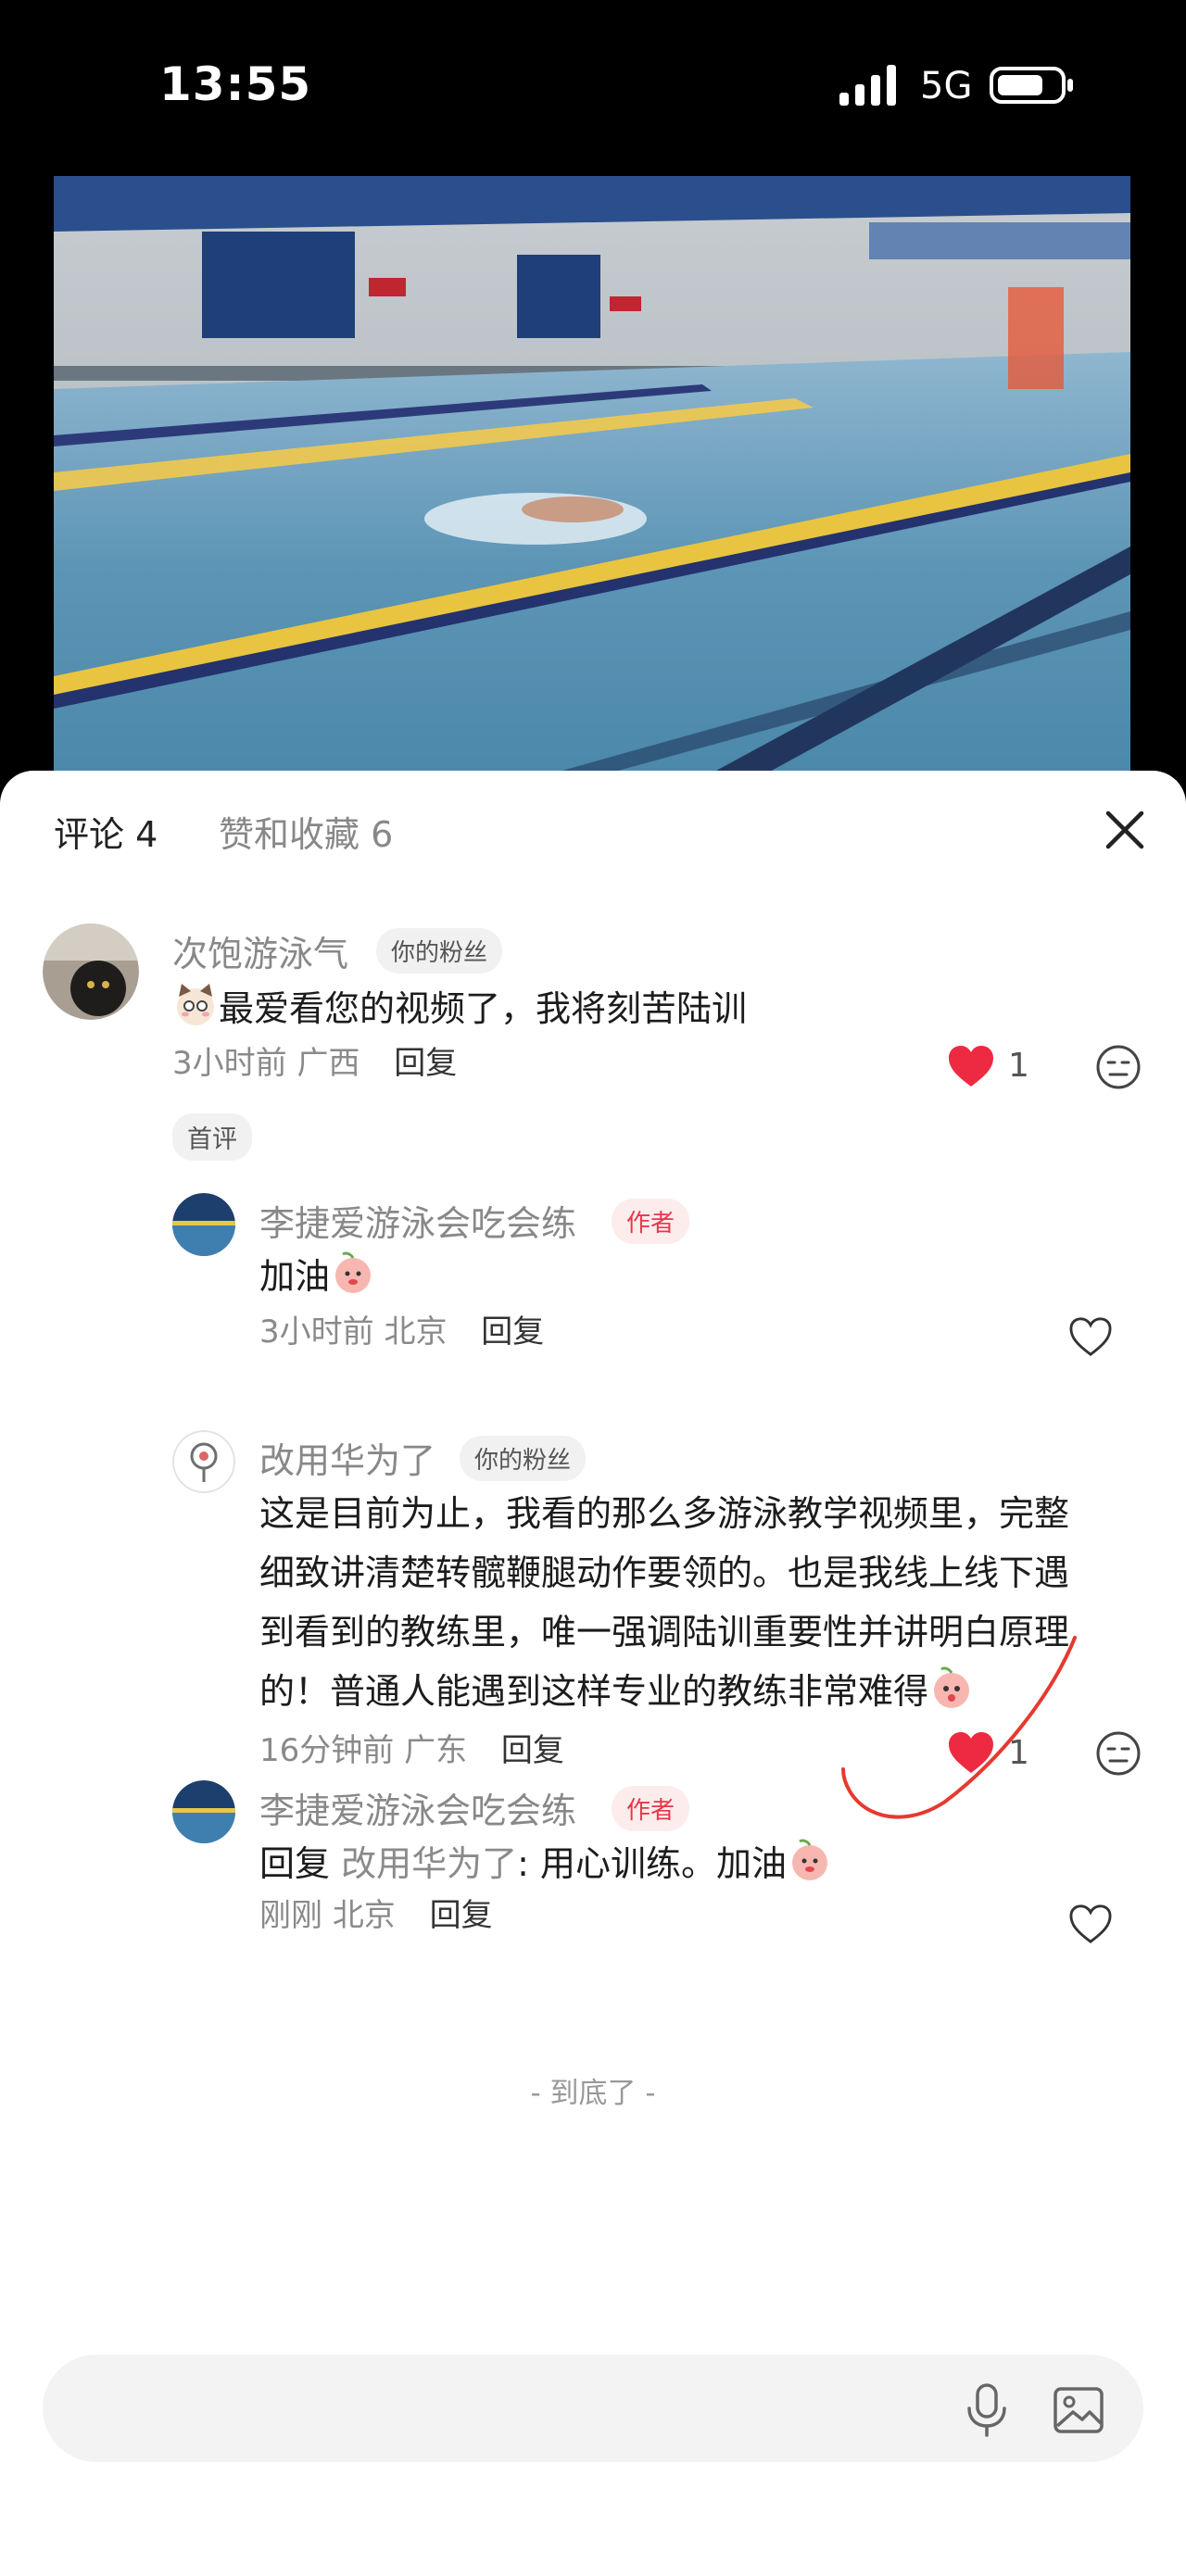 This screenshot has width=1186, height=2576. What do you see at coordinates (295, 1863) in the screenshot?
I see `reply-prefix: 回复` at bounding box center [295, 1863].